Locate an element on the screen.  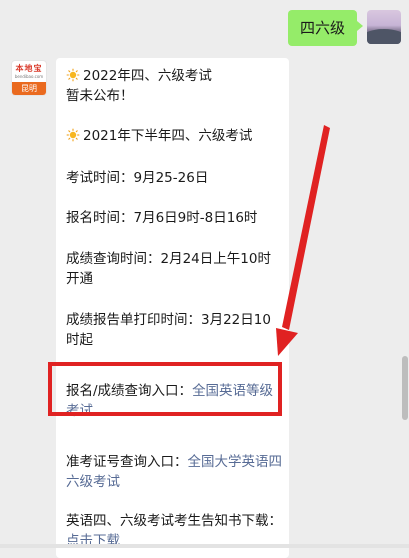
exam-time: 考试时间：9月25-26日 is located at coordinates (137, 178).